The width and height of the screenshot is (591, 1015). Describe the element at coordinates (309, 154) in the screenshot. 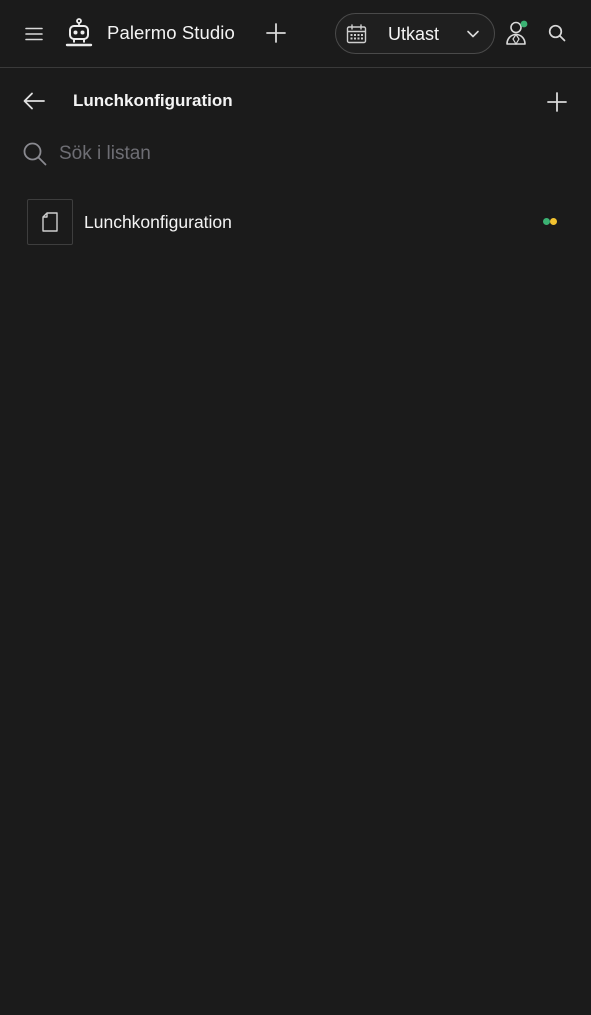

I see `search-input` at that location.